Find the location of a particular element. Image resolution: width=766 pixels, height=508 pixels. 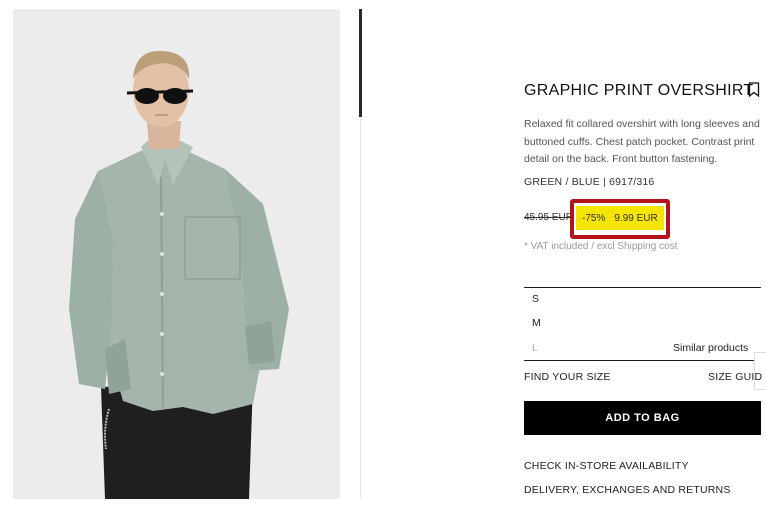

add-to-bag-button: ADD TO BAG is located at coordinates (642, 418).